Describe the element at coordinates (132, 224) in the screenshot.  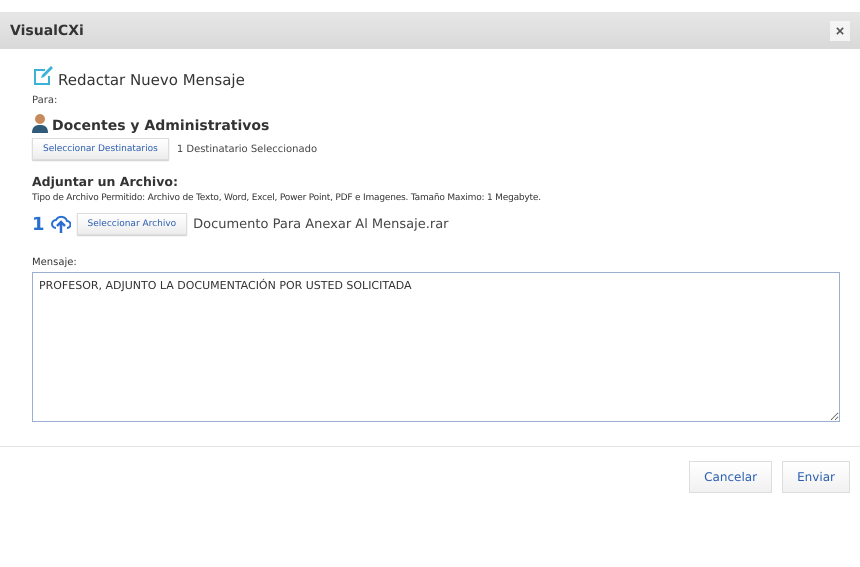
I see `select-file-button: Seleccionar Archivo` at that location.